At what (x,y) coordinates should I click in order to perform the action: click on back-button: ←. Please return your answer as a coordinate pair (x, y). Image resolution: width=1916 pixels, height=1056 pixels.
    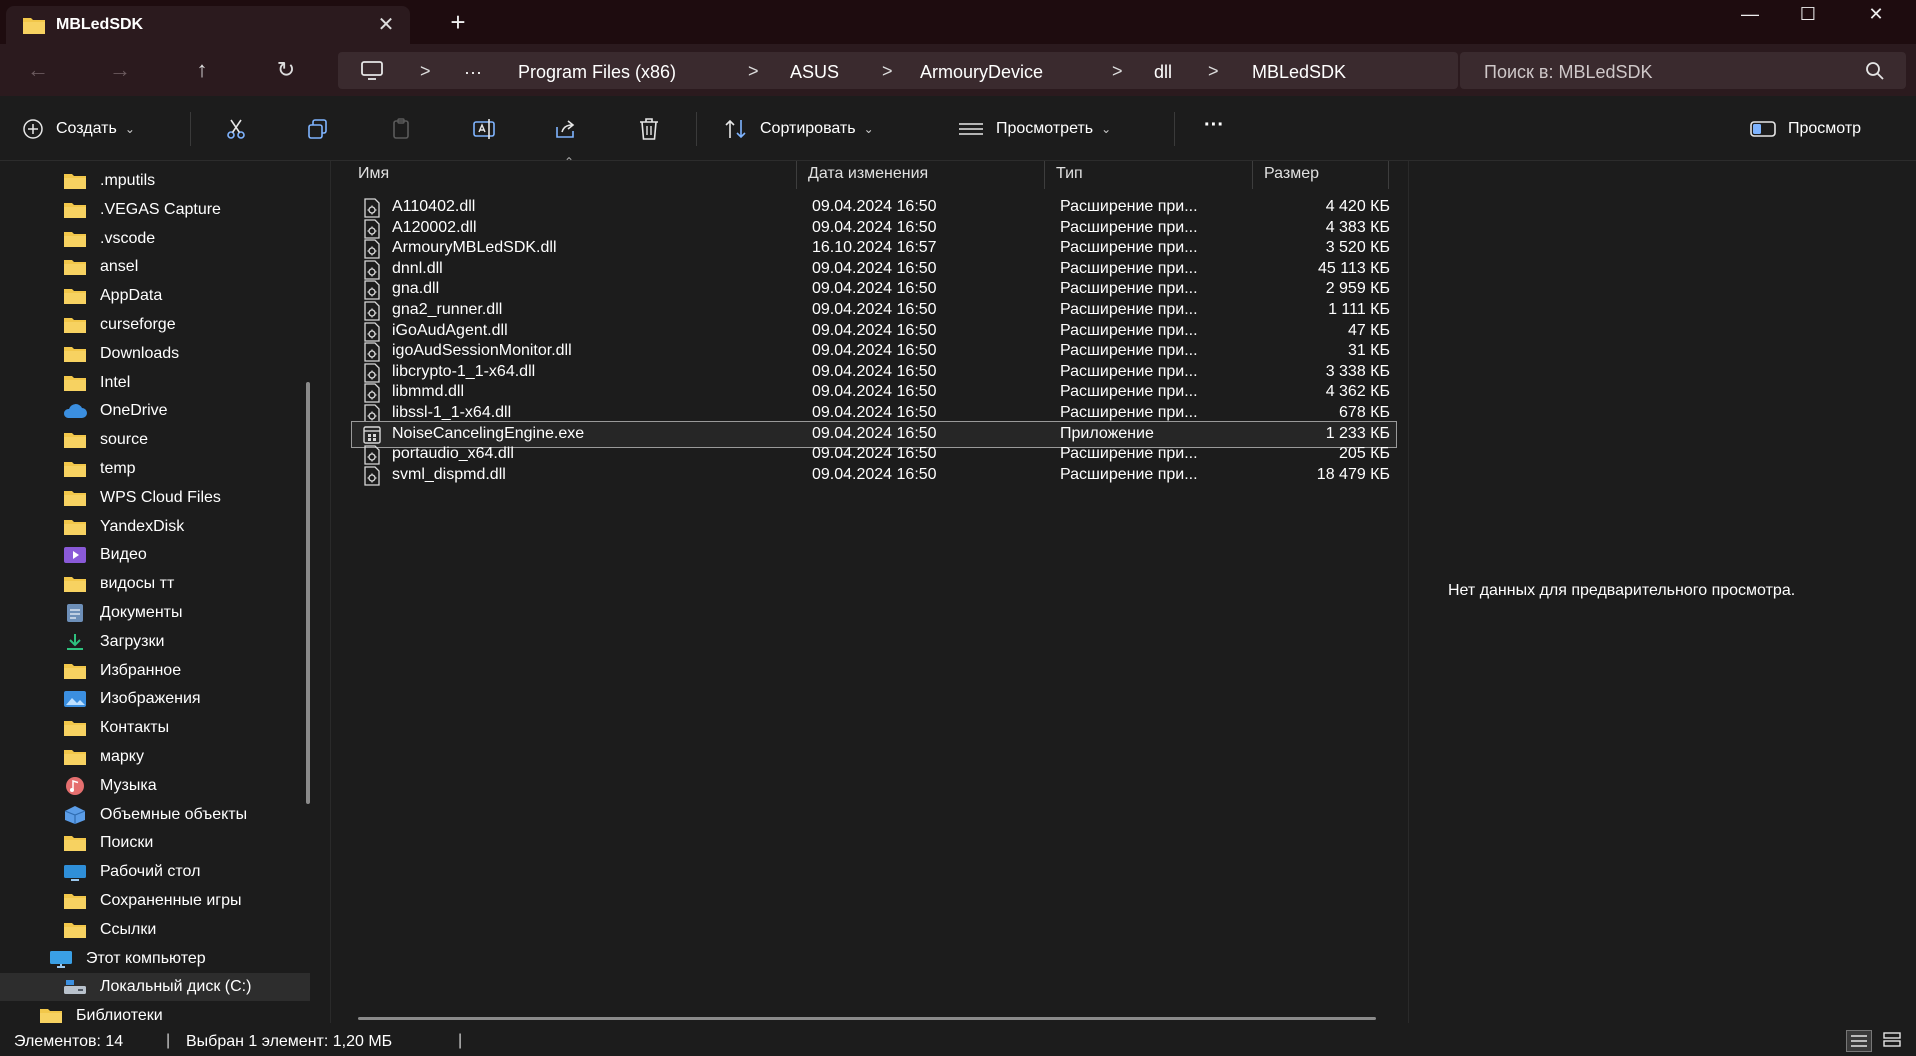
    Looking at the image, I should click on (38, 70).